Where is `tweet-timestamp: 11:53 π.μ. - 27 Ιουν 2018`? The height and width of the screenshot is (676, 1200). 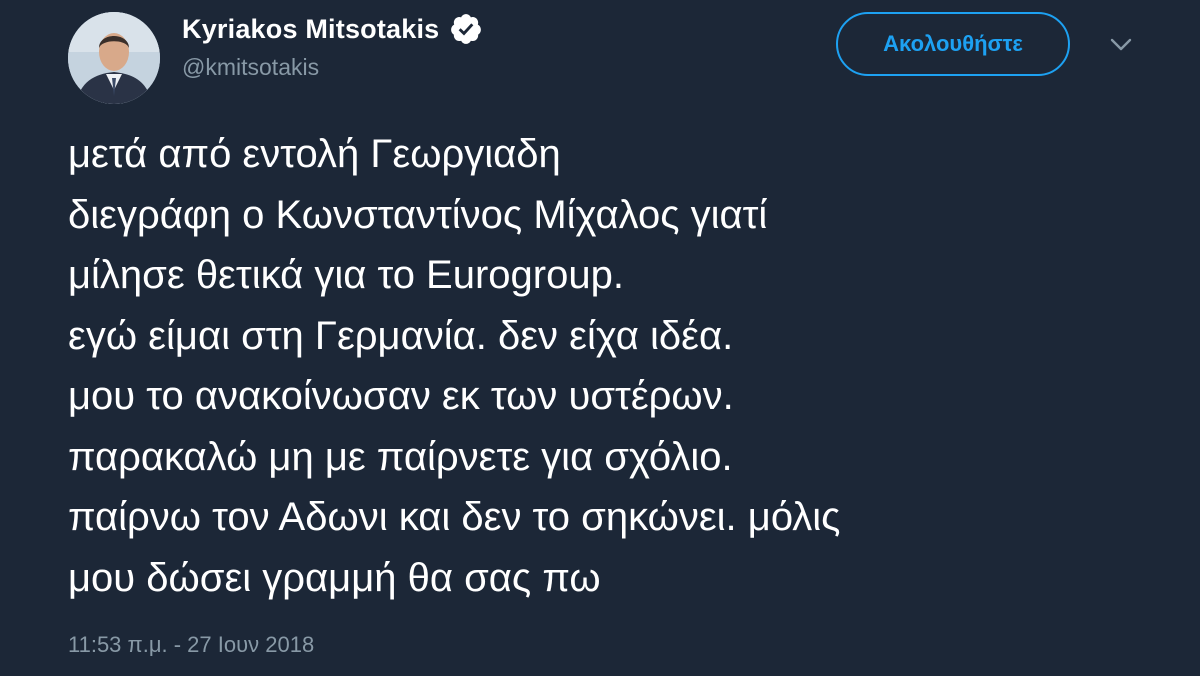
tweet-timestamp: 11:53 π.μ. - 27 Ιουν 2018 is located at coordinates (191, 645).